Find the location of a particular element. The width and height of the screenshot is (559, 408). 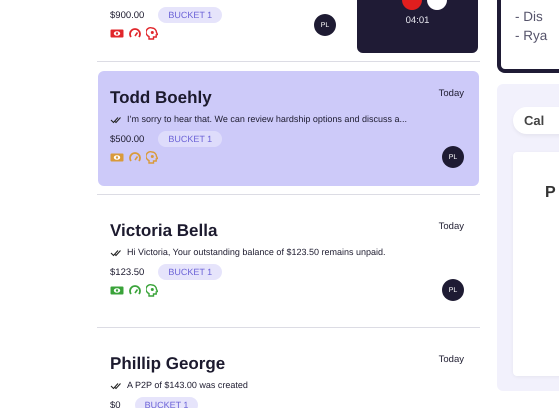

panel-heading: P is located at coordinates (551, 193).